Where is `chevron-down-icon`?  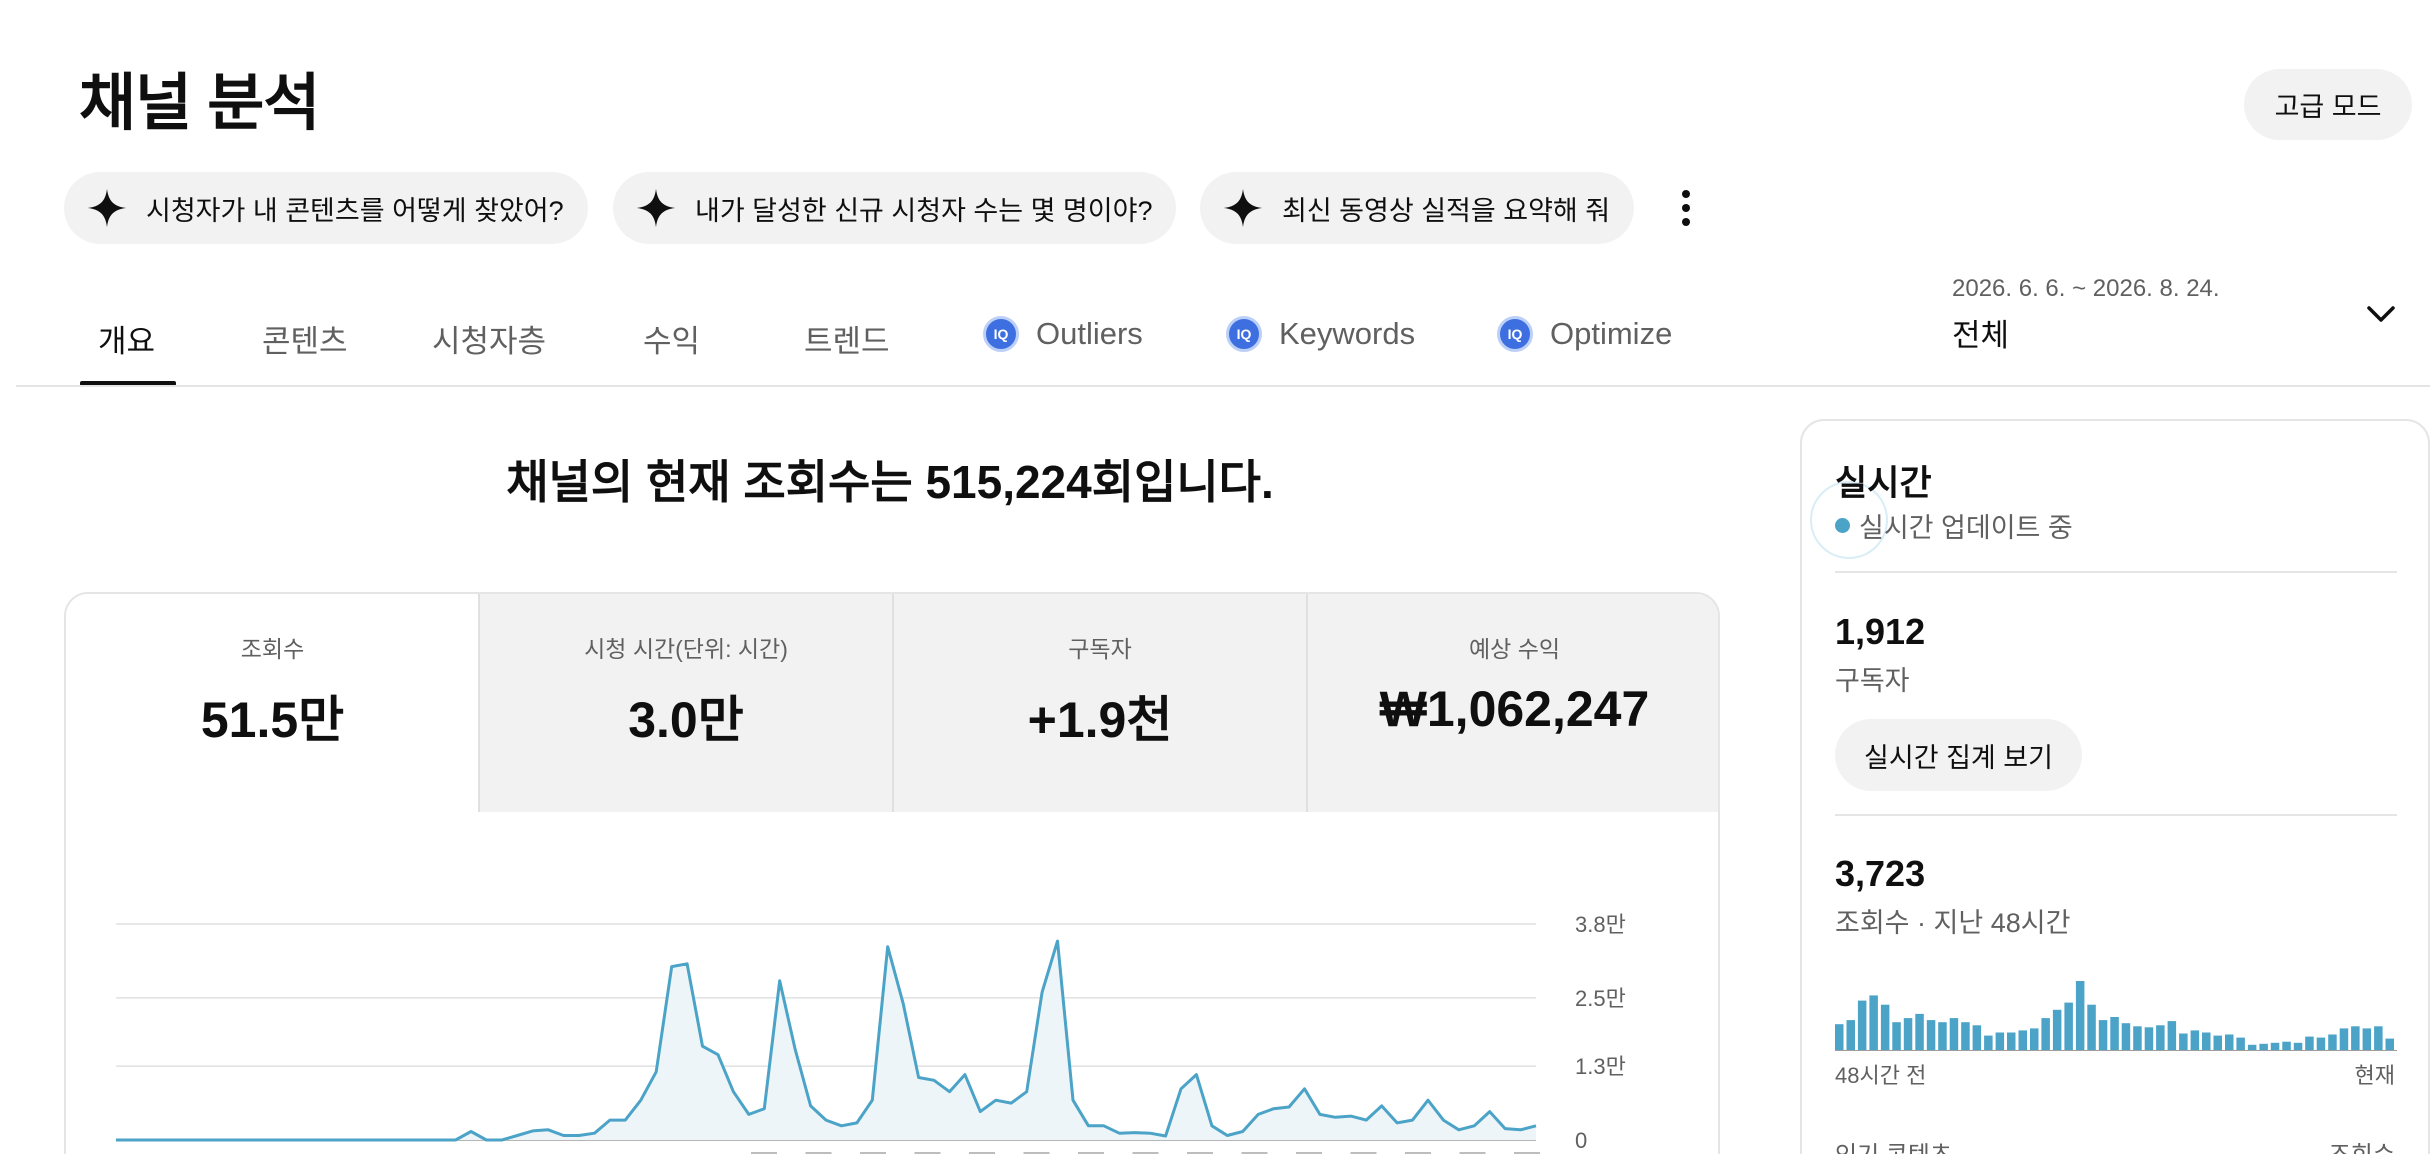 chevron-down-icon is located at coordinates (2381, 314).